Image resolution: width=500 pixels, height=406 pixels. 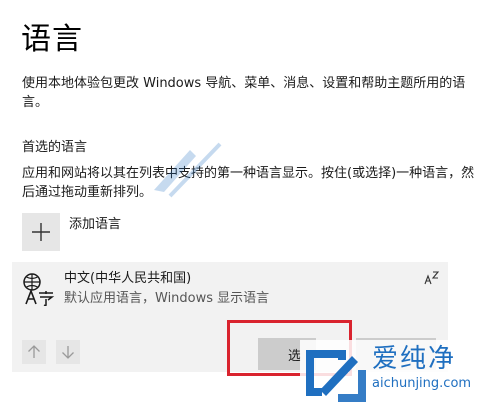 What do you see at coordinates (422, 383) in the screenshot?
I see `watermark-url: aichunjing.com` at bounding box center [422, 383].